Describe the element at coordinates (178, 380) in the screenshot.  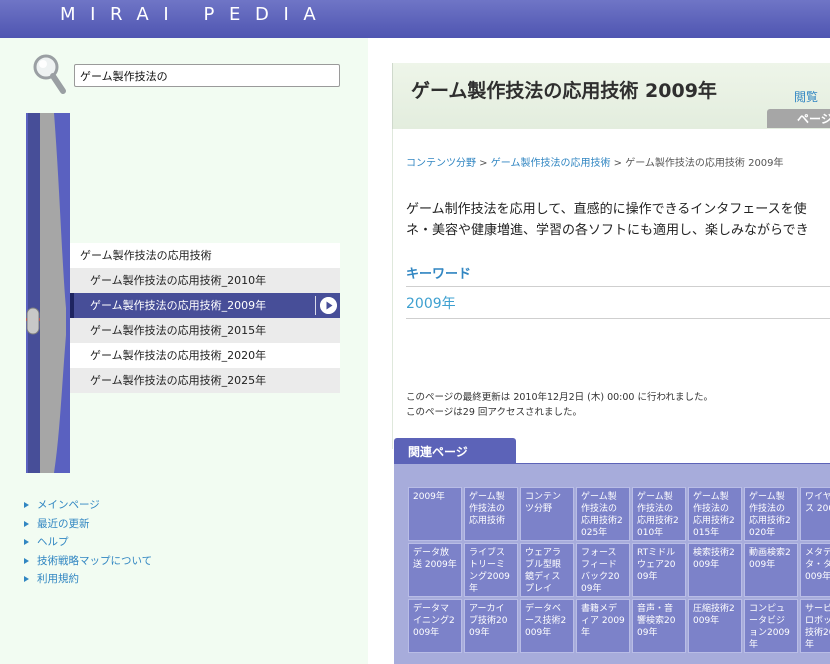
I see `tree-item-label: ゲーム製作技法の応用技術_2025年` at that location.